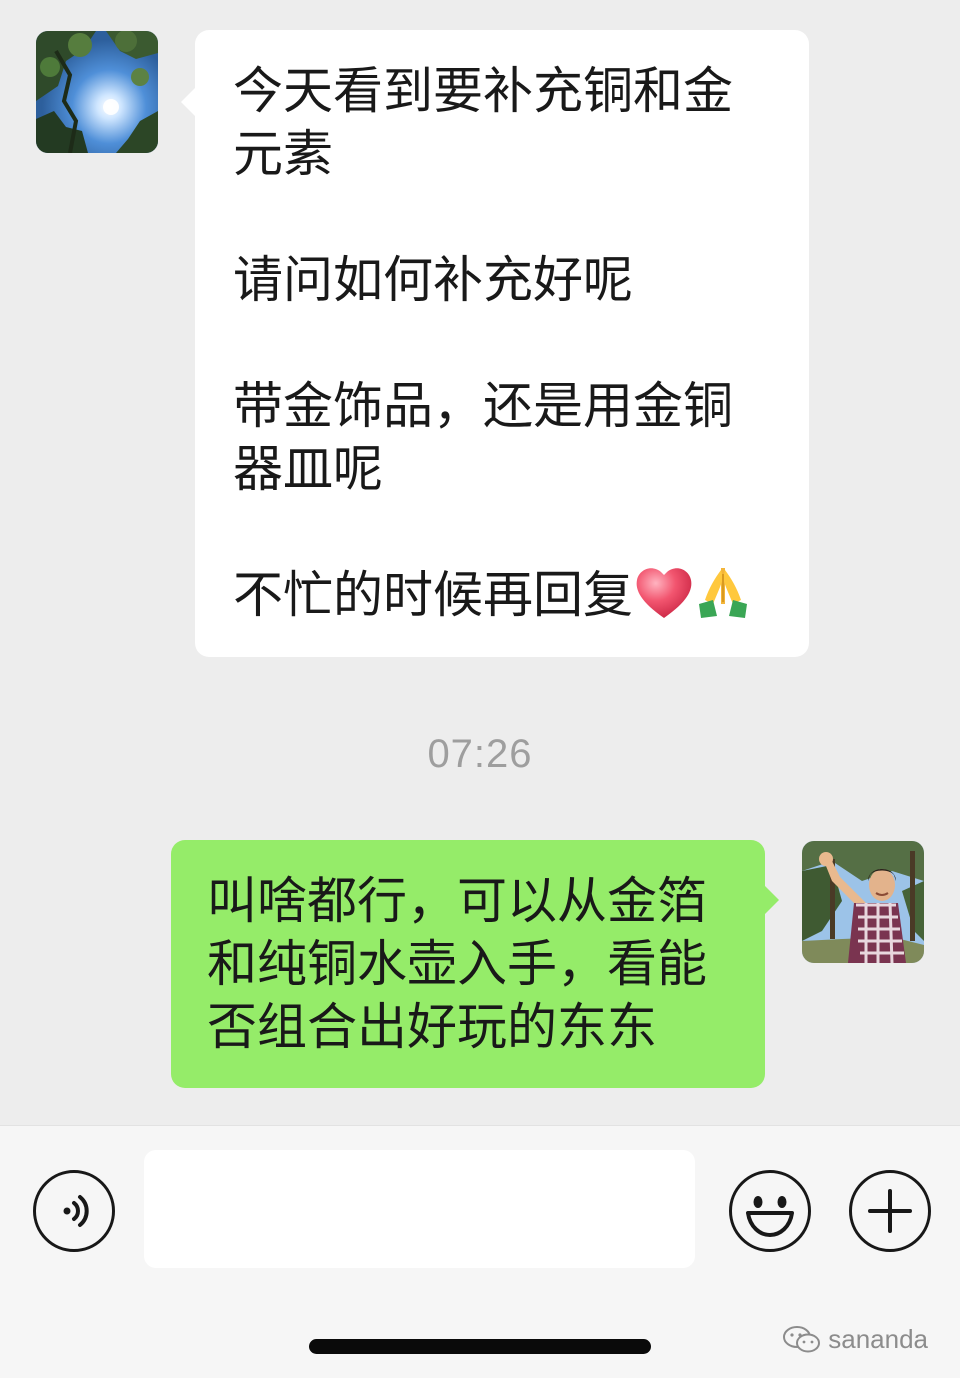  I want to click on person-waving-avatar, so click(863, 902).